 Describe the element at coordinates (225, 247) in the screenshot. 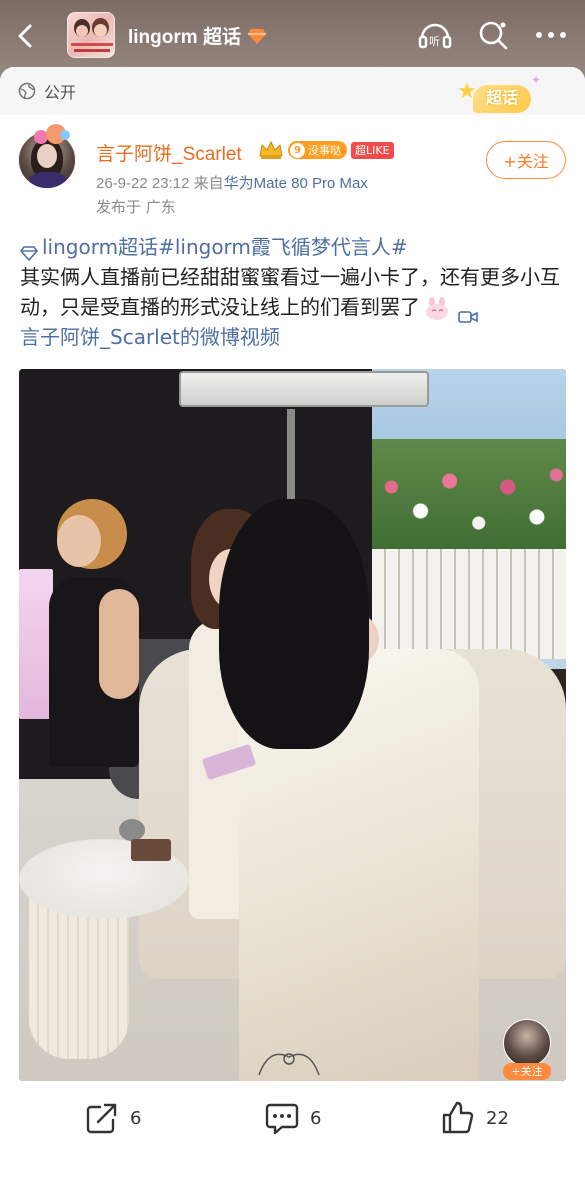

I see `topic-text: lingorm超话#lingorm霞飞循梦代言人#` at that location.